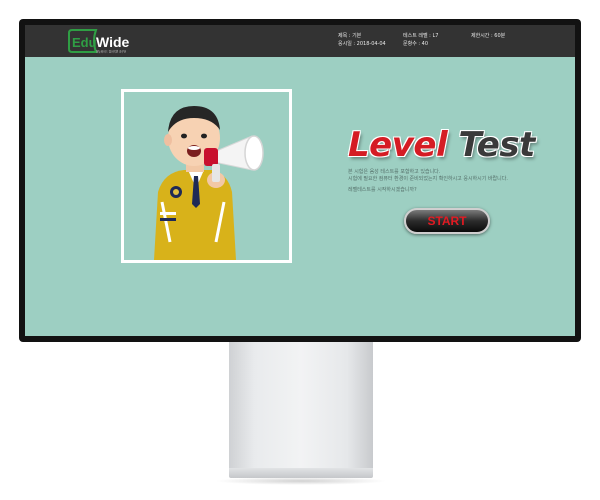 This screenshot has height=500, width=600. I want to click on description-line-1: 본 시험은 음성 테스트를 포함하고 있습니다., so click(394, 172).